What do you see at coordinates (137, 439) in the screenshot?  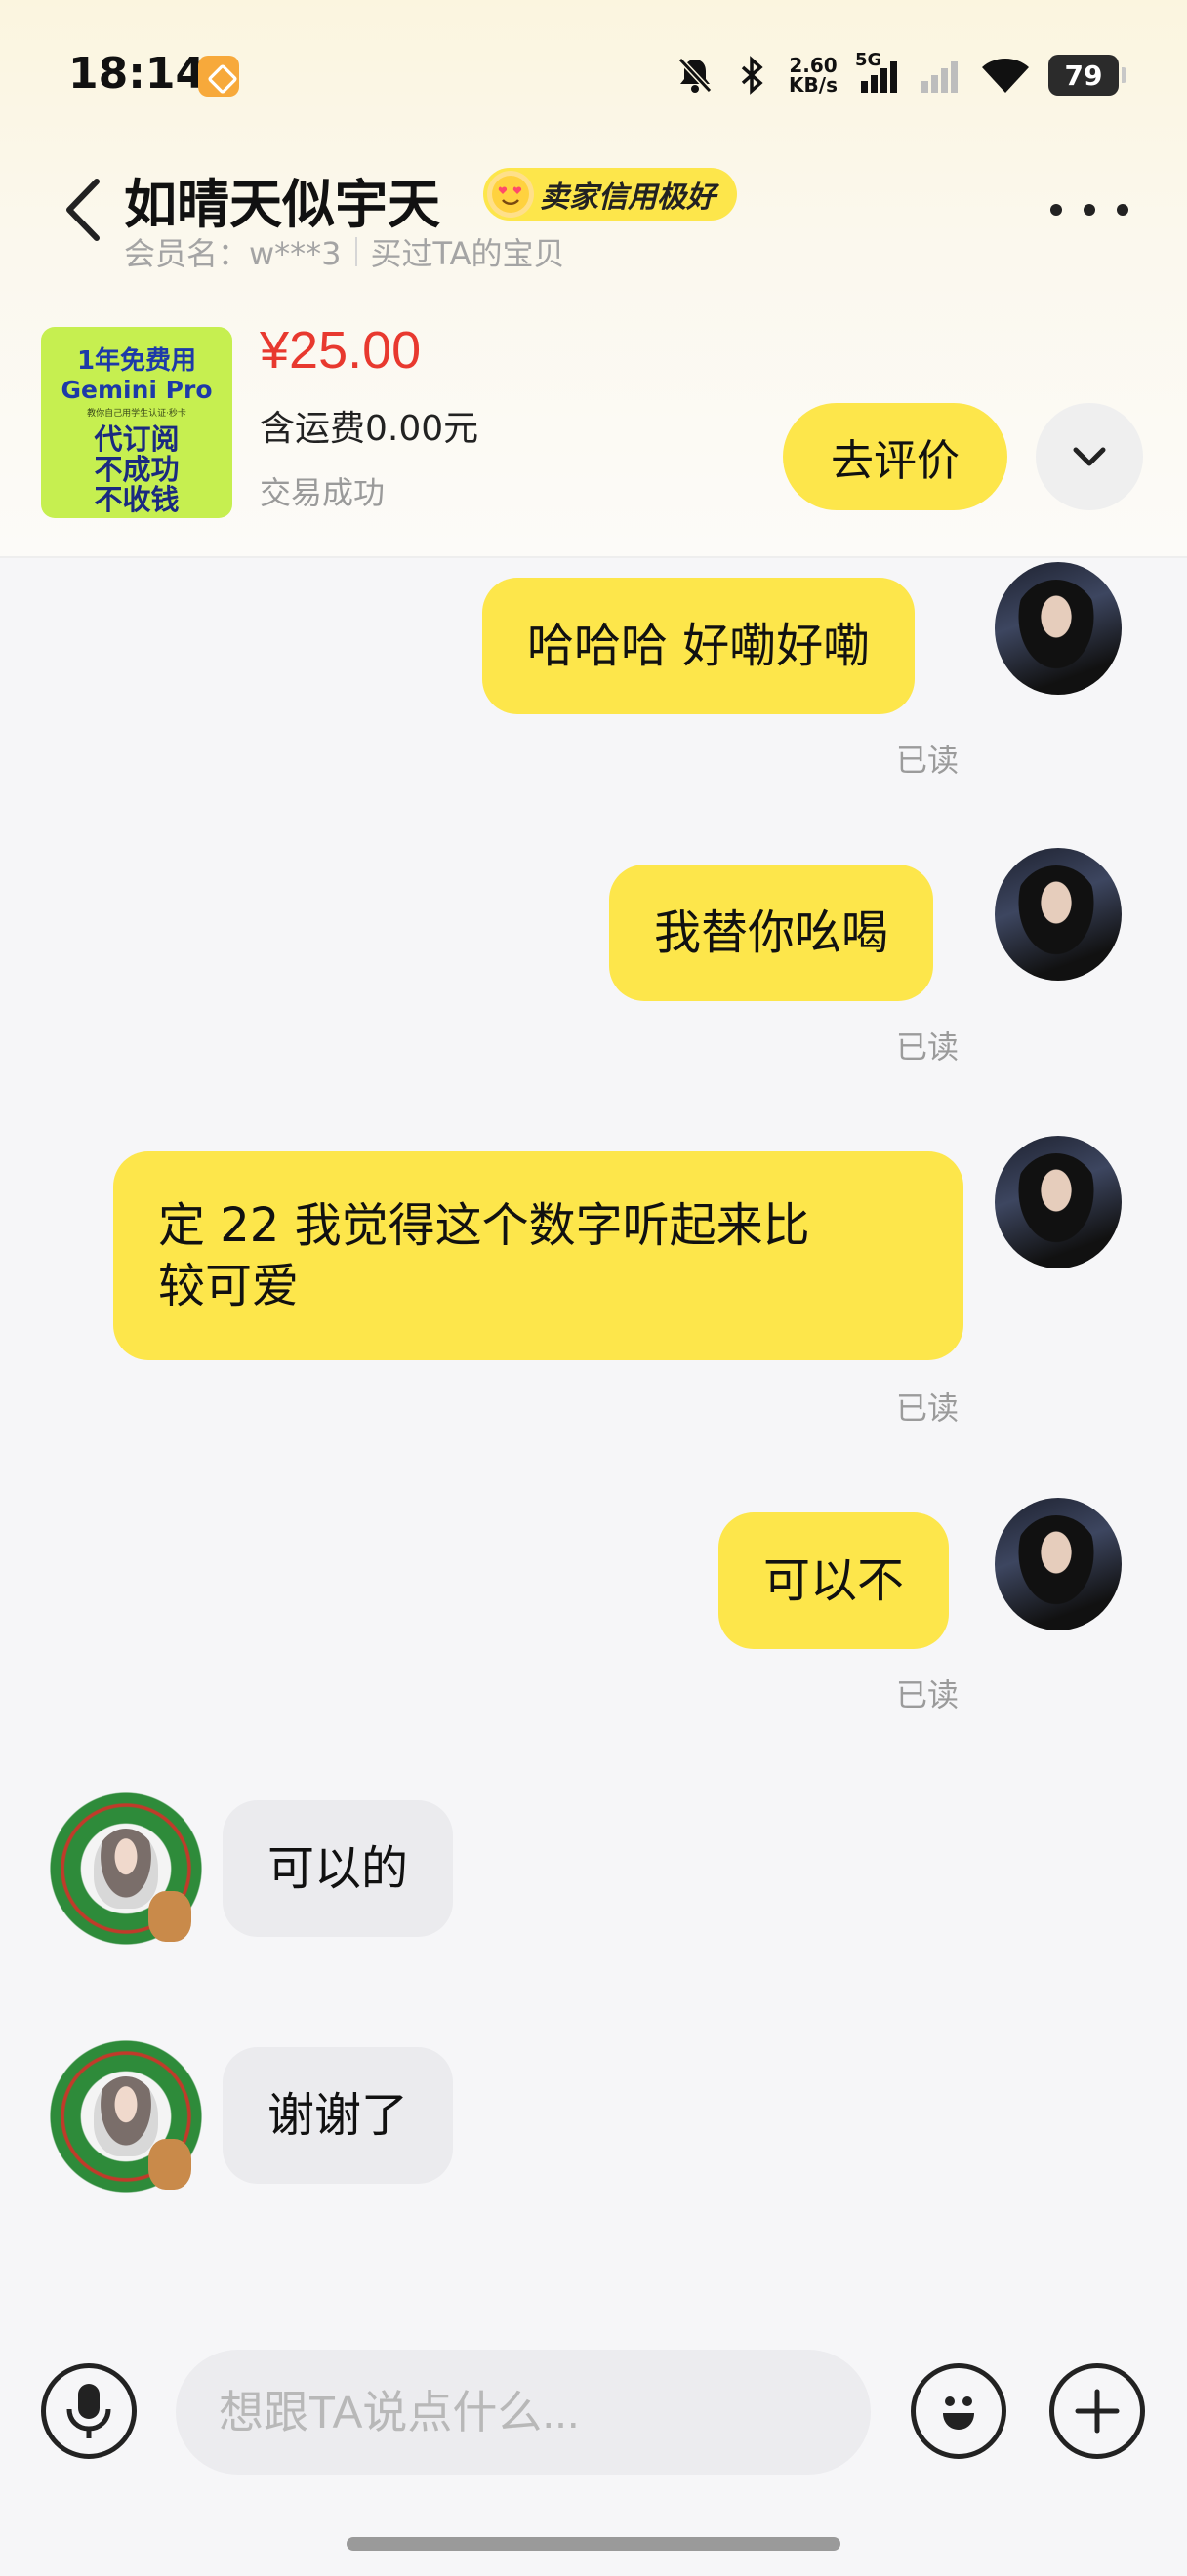 I see `thumb-line4: 代订阅` at bounding box center [137, 439].